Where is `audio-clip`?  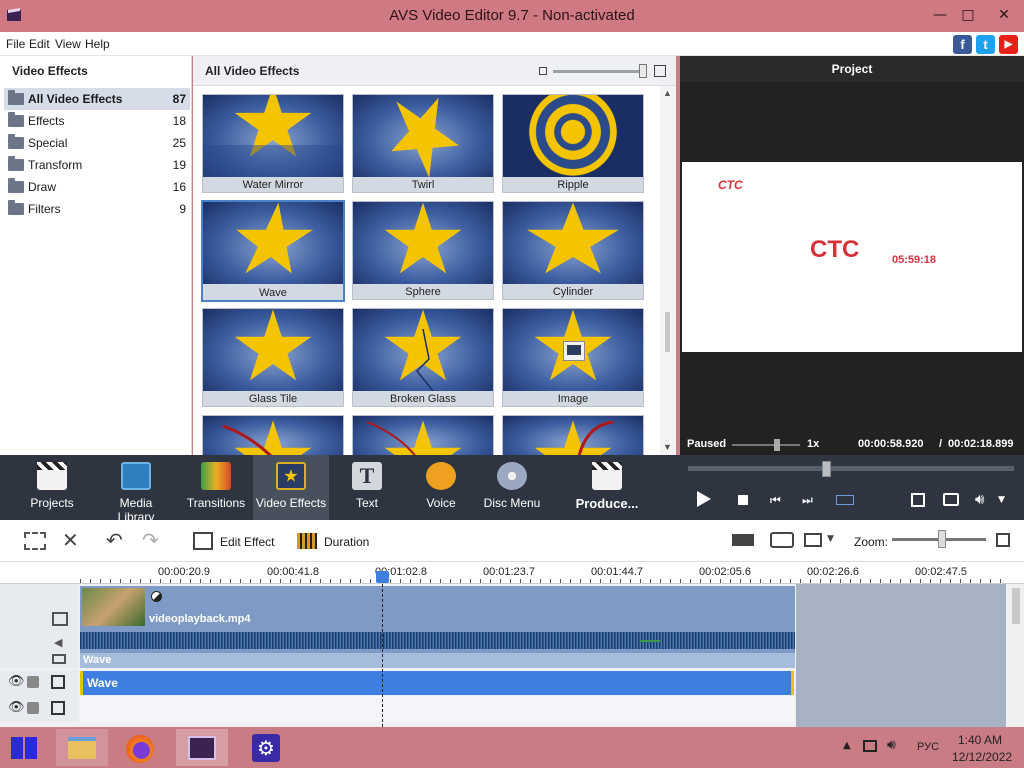
audio-clip is located at coordinates (437, 640).